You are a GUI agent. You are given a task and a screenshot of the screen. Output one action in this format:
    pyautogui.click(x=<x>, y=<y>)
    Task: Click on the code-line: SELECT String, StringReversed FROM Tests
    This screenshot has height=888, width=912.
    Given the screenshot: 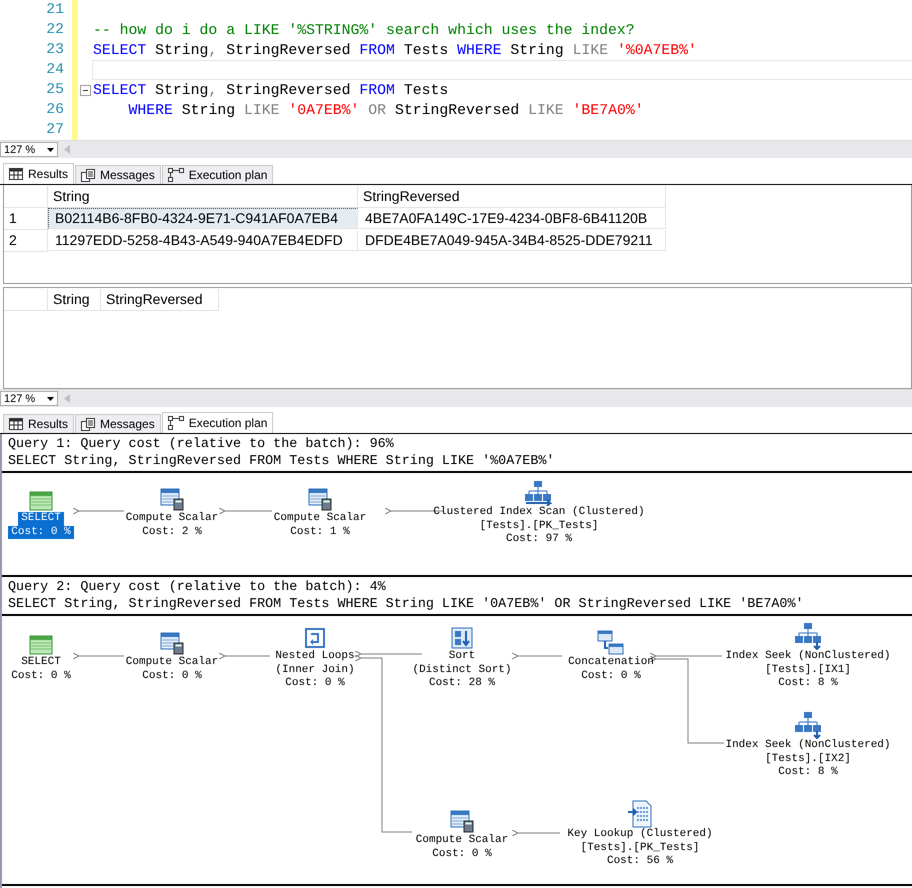 What is the action you would take?
    pyautogui.click(x=270, y=91)
    